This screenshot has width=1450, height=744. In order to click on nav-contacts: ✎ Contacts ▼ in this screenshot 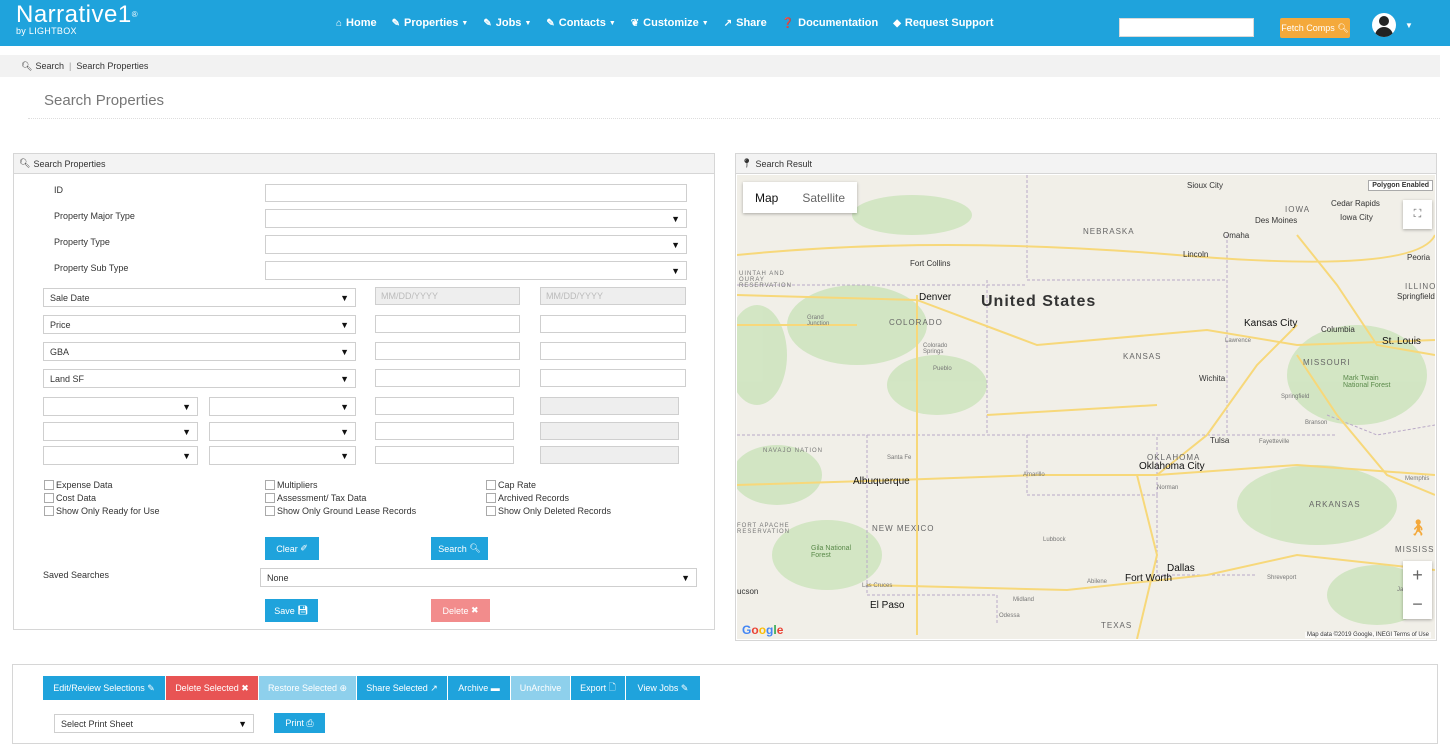, I will do `click(580, 23)`.